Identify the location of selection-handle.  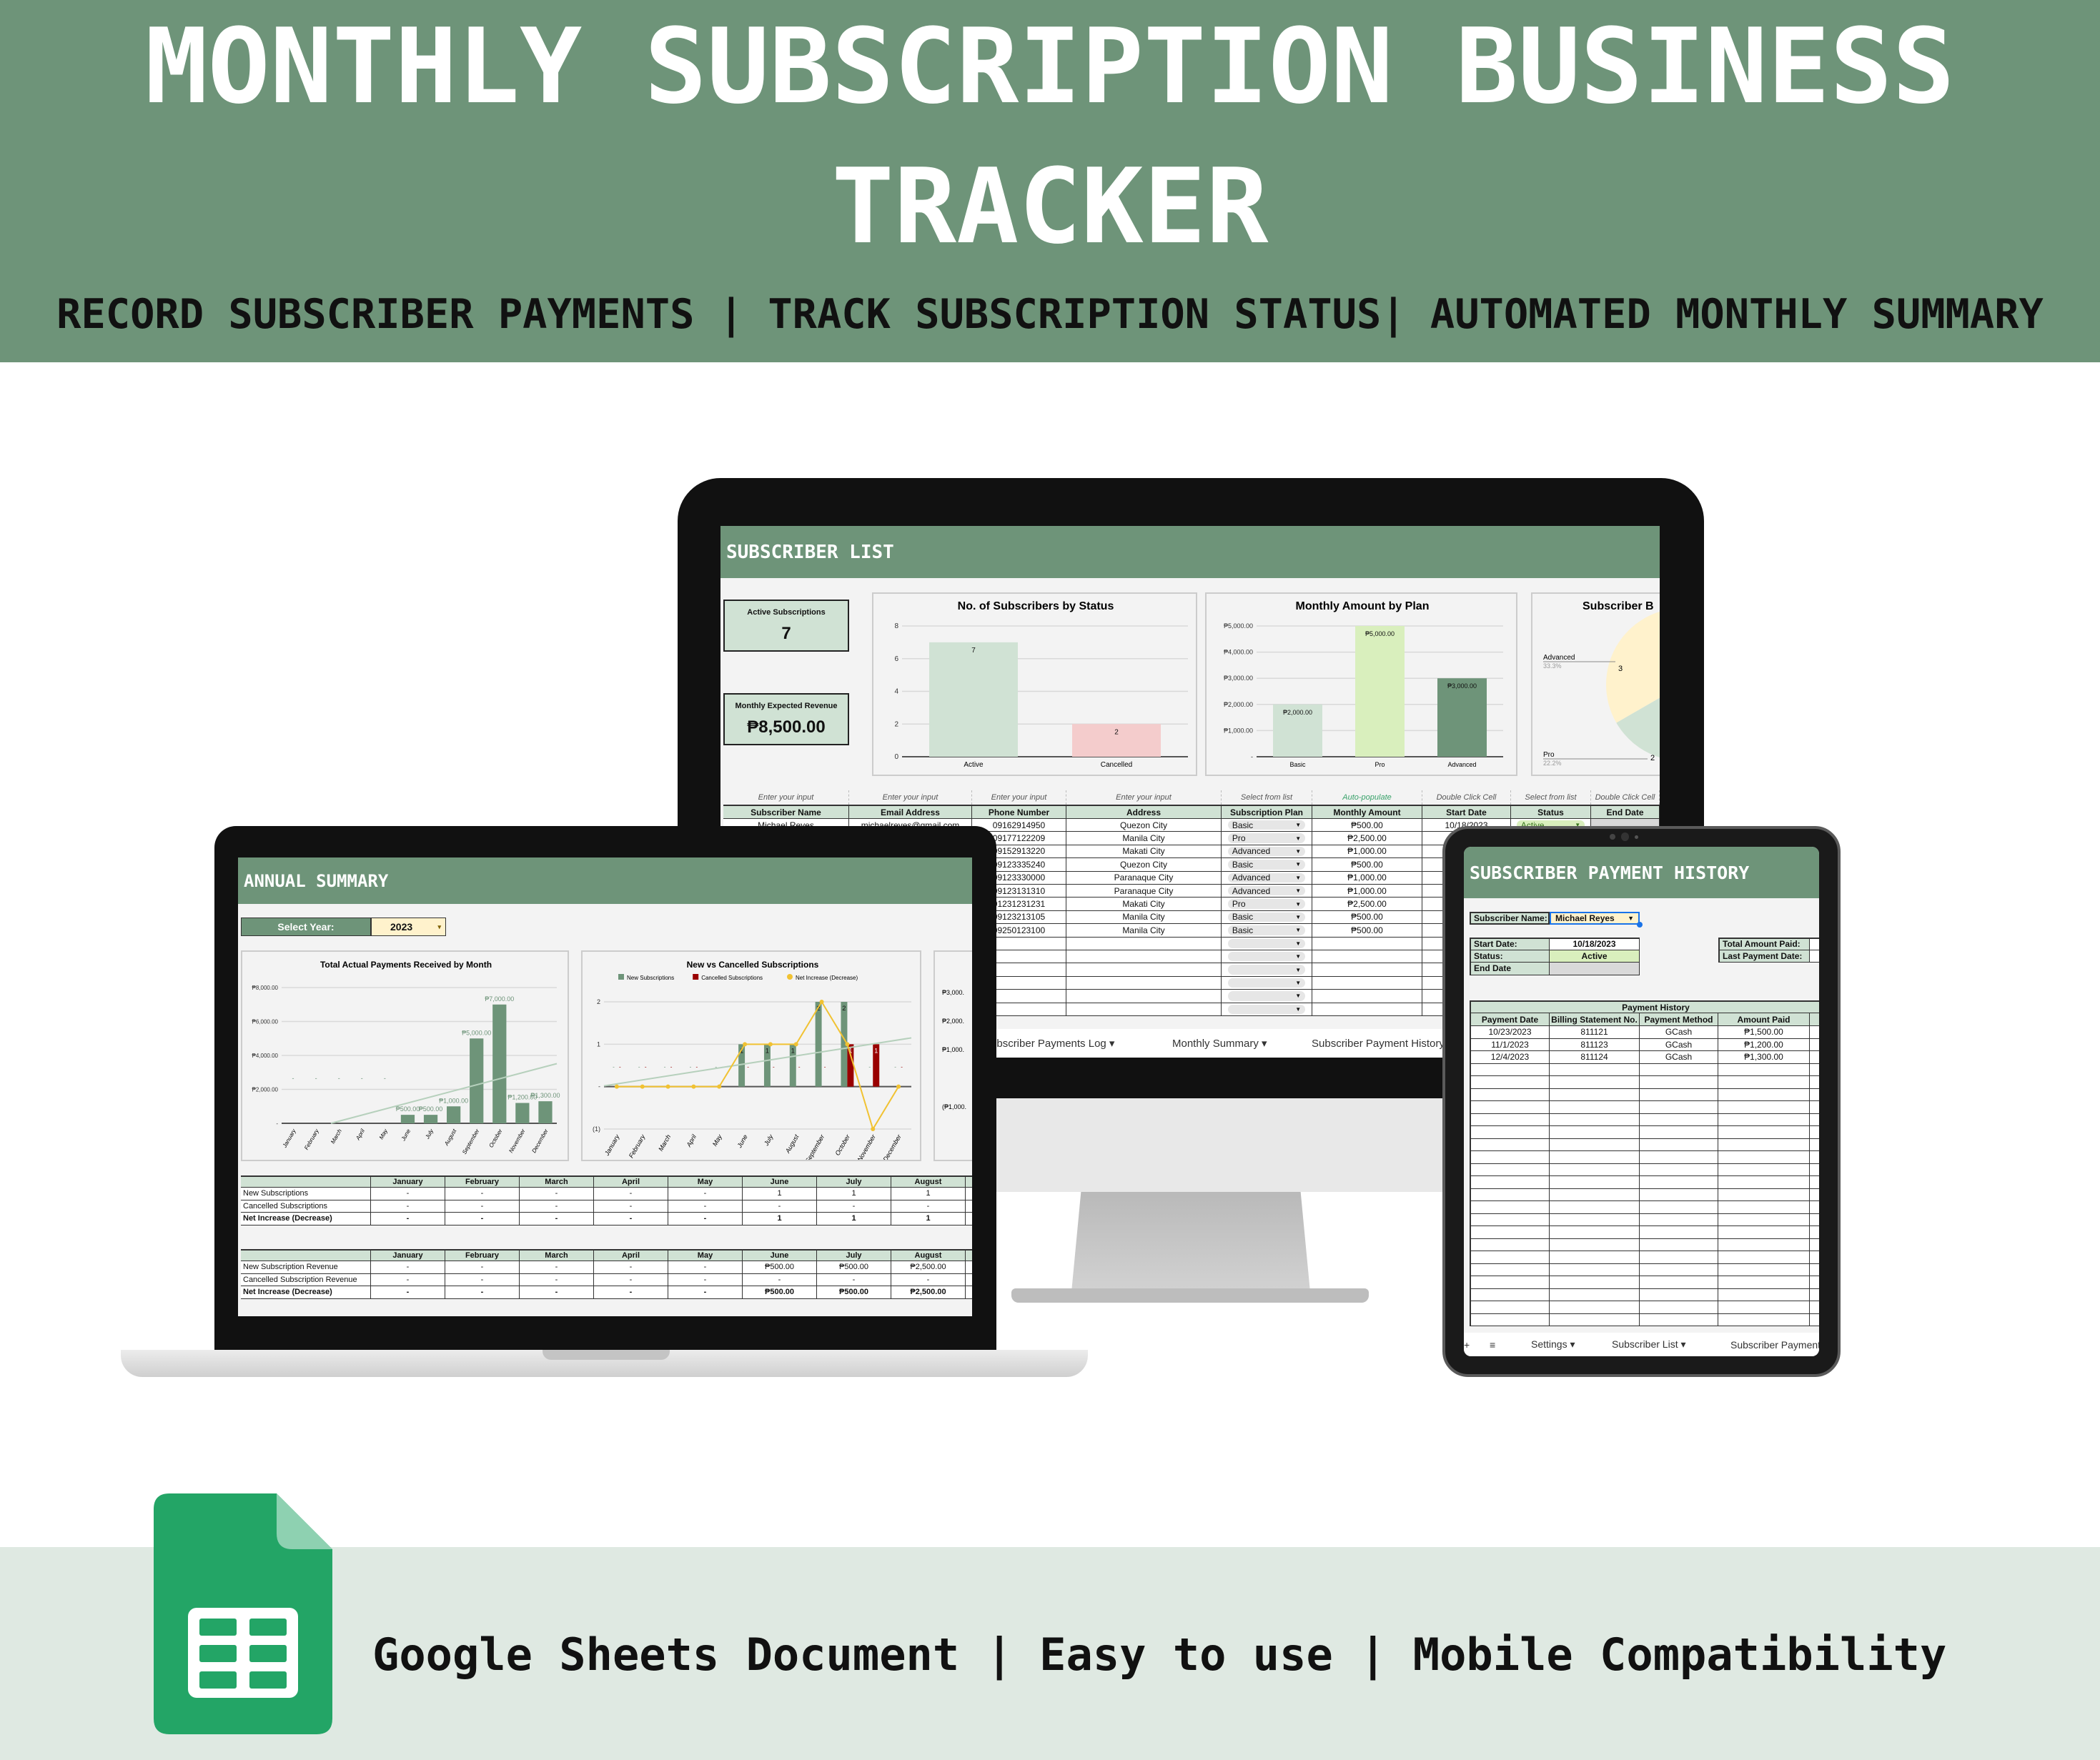
(1640, 925).